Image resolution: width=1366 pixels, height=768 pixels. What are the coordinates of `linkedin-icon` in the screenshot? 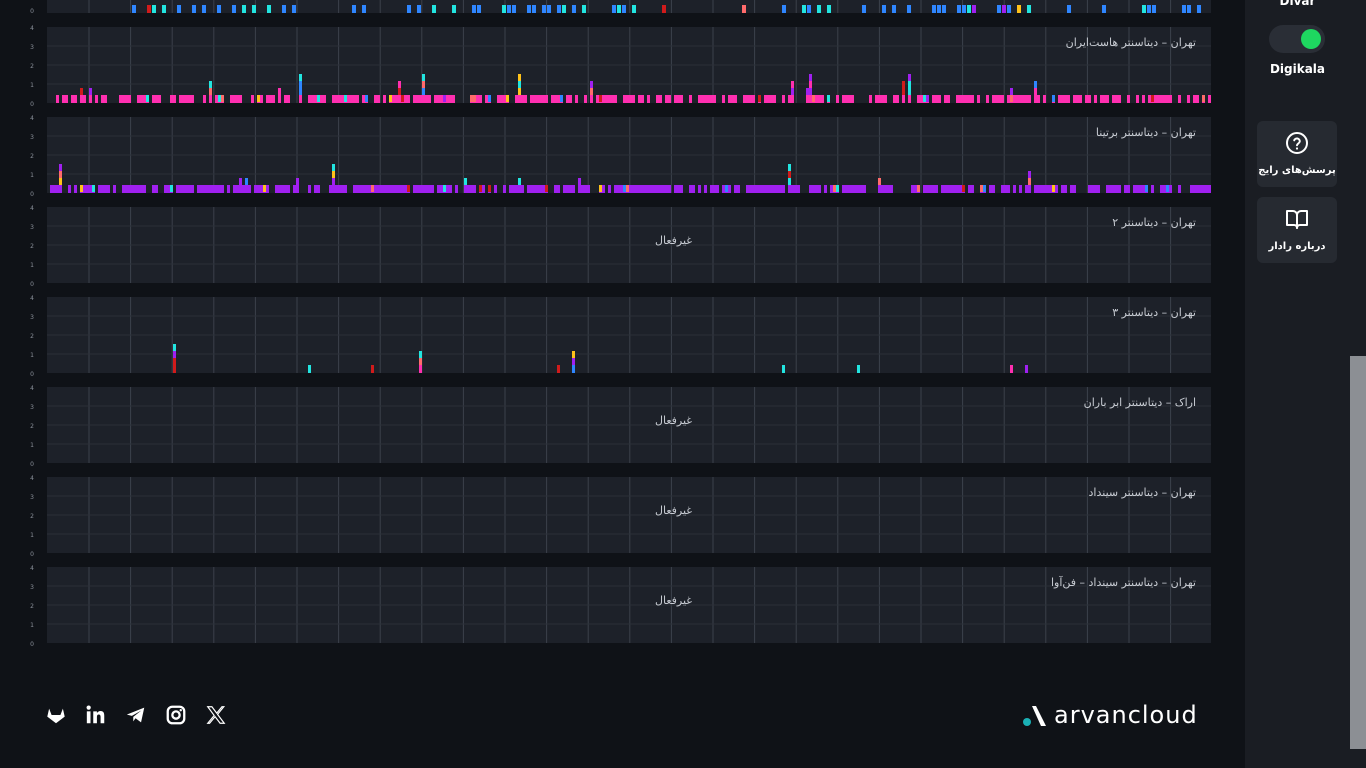 It's located at (96, 715).